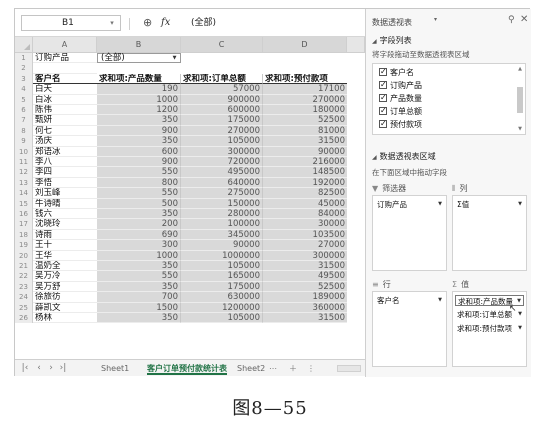 Image resolution: width=540 pixels, height=434 pixels. Describe the element at coordinates (65, 318) in the screenshot. I see `table-cell: 杨林` at that location.